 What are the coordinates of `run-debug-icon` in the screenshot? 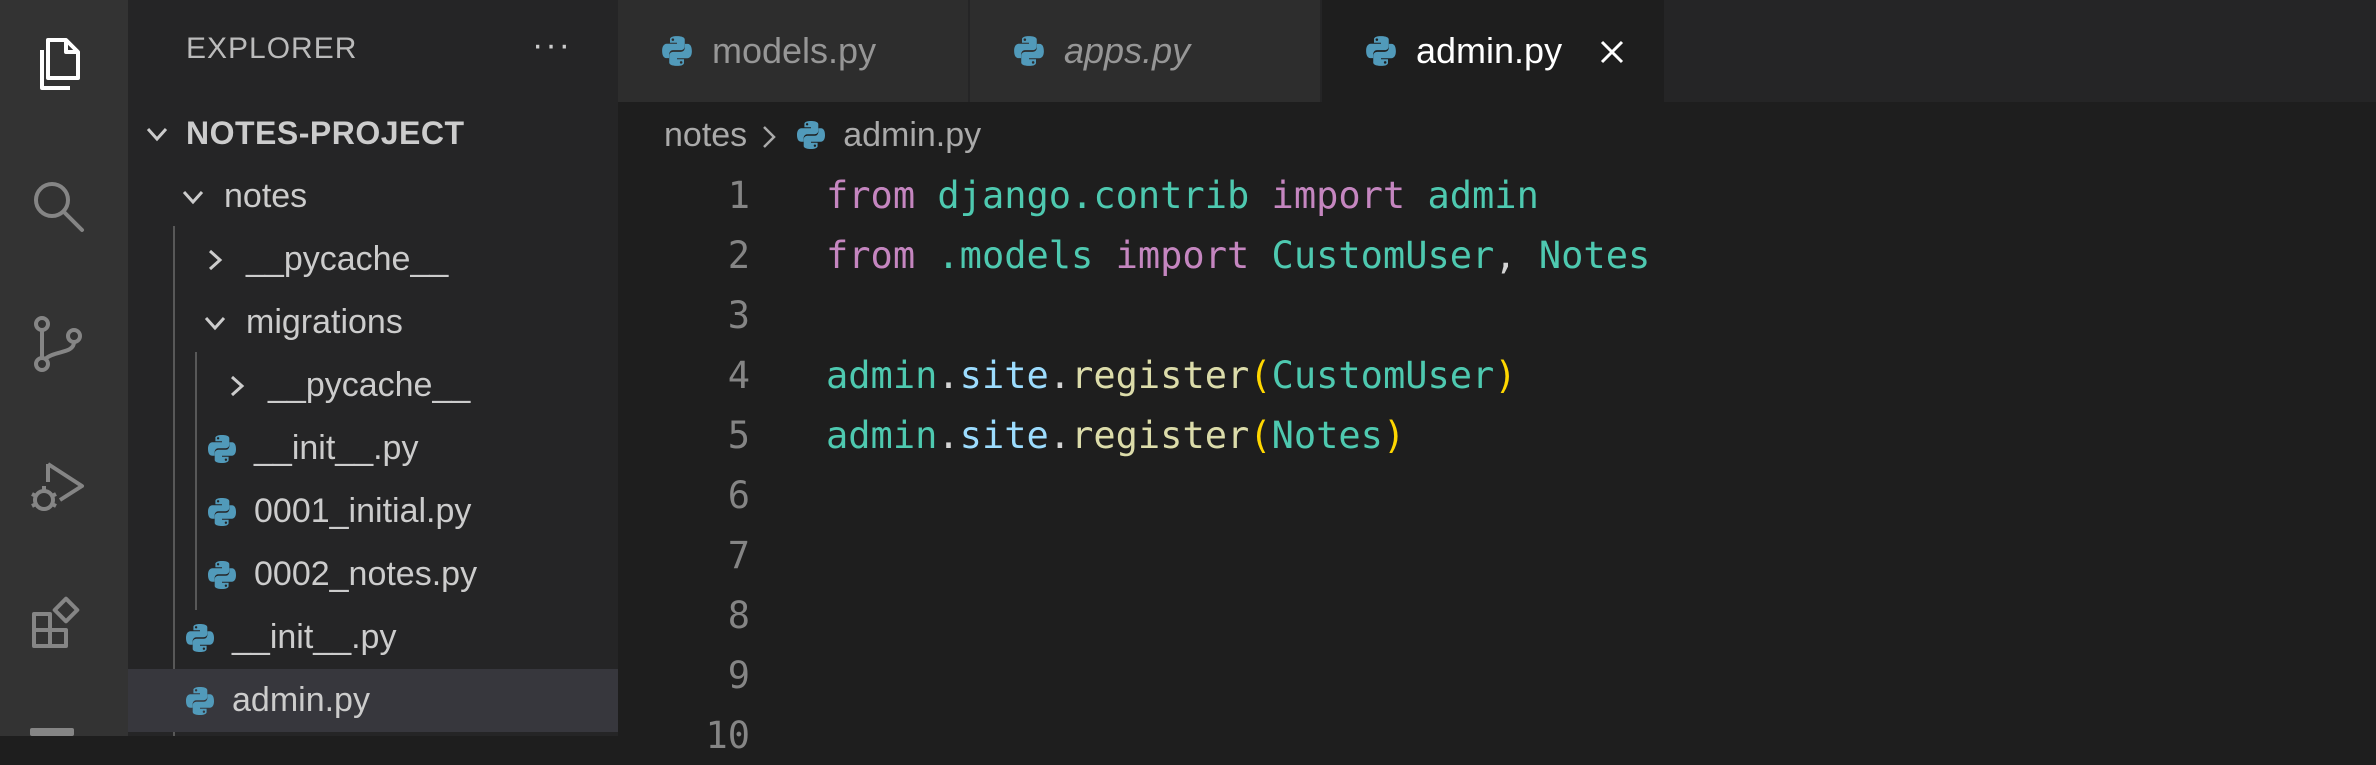 It's located at (58, 486).